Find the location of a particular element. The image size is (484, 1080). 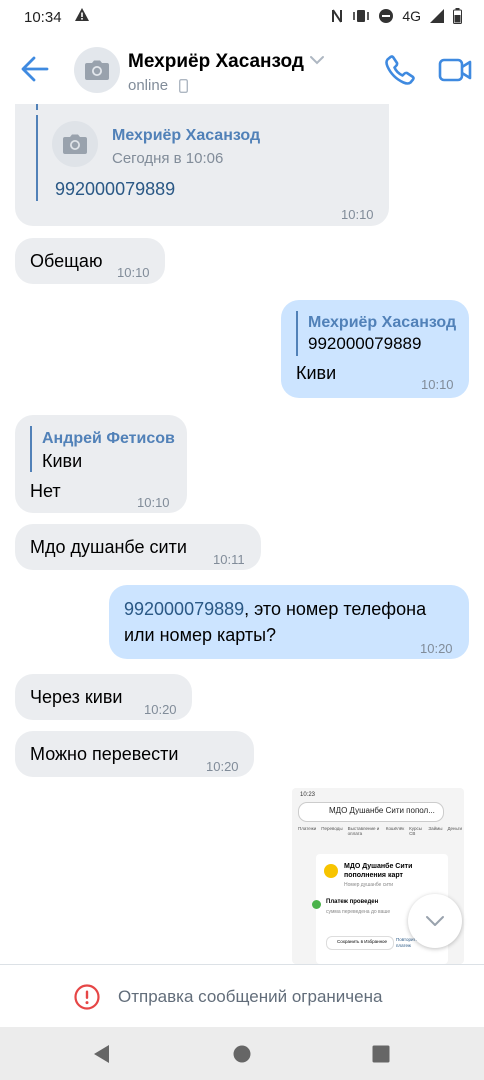

forward-line is located at coordinates (37, 107).